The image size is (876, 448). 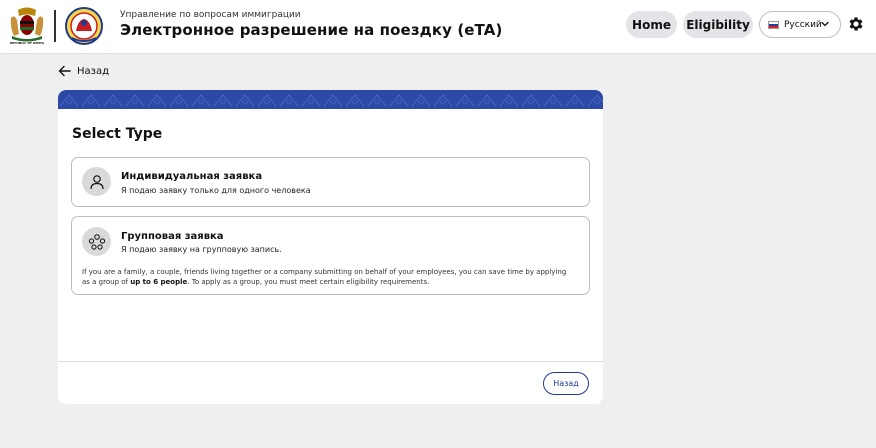 I want to click on nav-home-button: Home, so click(x=651, y=24).